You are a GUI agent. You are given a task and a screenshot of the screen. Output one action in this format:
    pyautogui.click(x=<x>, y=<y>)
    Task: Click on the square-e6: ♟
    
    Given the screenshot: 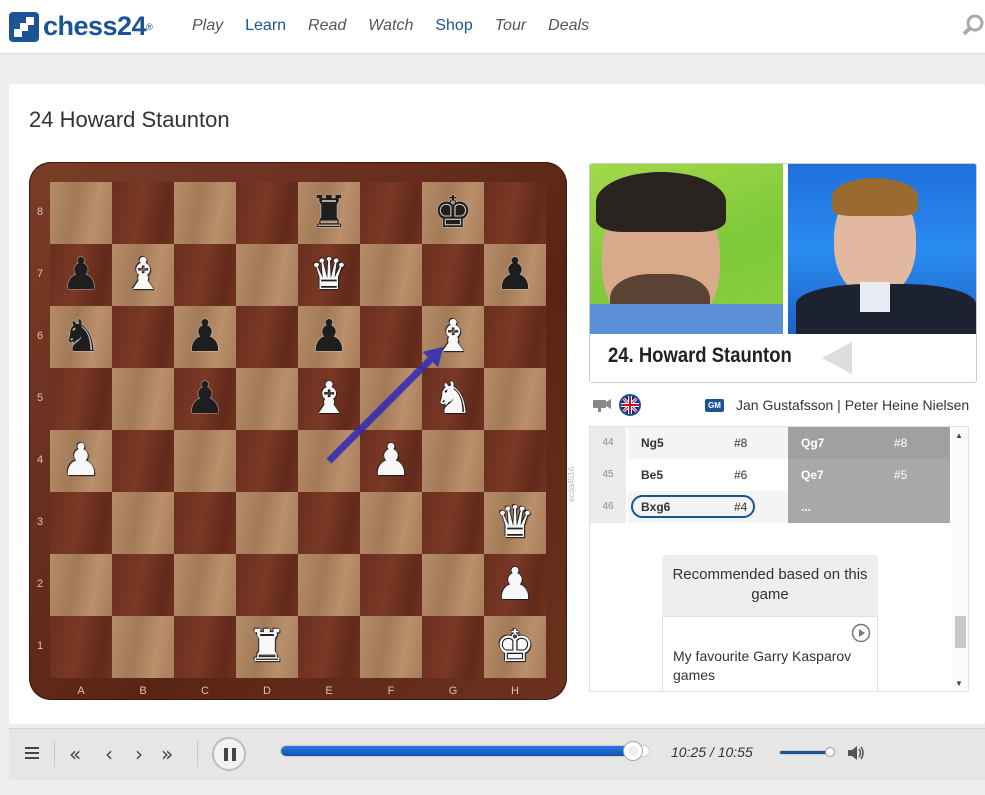 What is the action you would take?
    pyautogui.click(x=329, y=337)
    